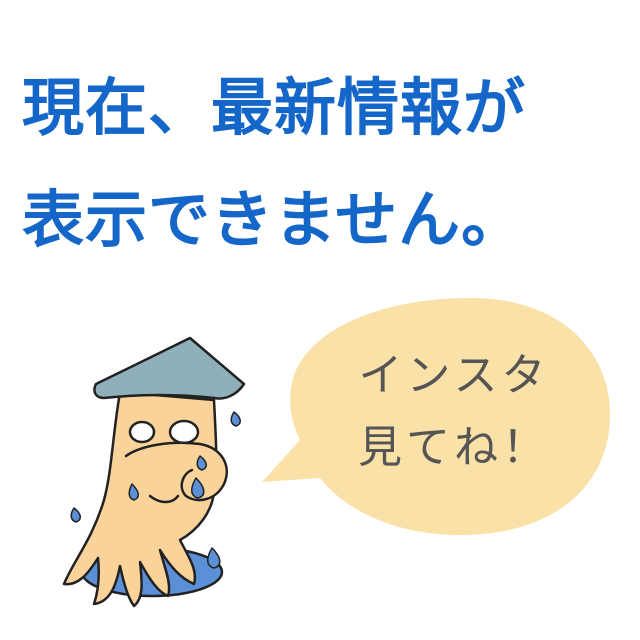 The height and width of the screenshot is (640, 640). I want to click on crying-character, so click(154, 472).